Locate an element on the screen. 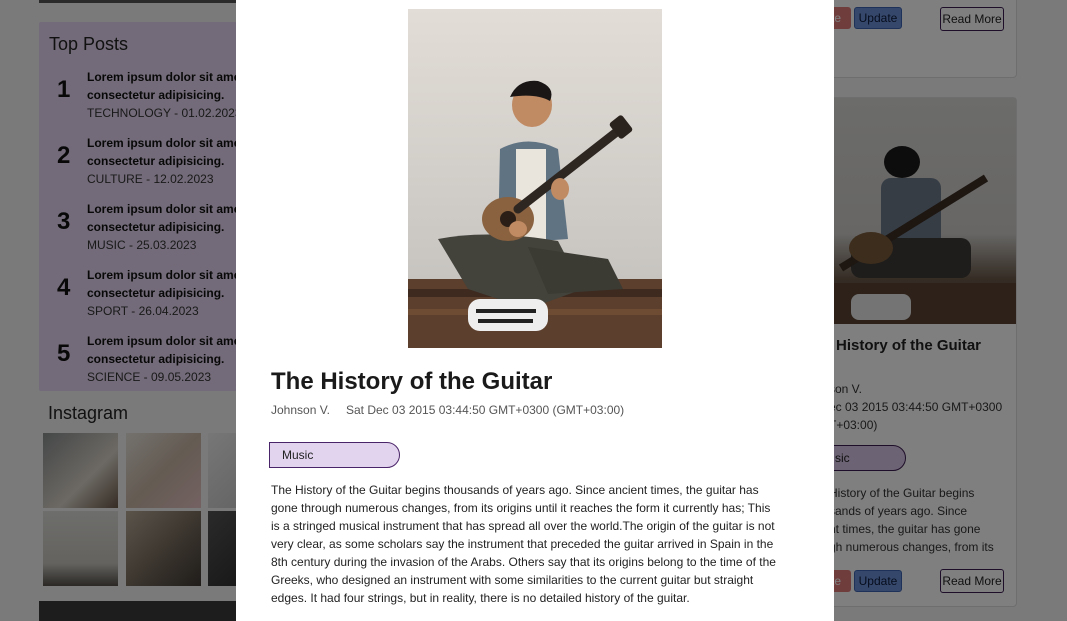  article-title: The History of the Guitar is located at coordinates (412, 381).